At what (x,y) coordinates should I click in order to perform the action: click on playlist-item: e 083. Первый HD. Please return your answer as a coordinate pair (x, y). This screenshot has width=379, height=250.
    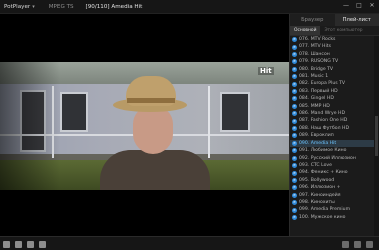
    Looking at the image, I should click on (332, 91).